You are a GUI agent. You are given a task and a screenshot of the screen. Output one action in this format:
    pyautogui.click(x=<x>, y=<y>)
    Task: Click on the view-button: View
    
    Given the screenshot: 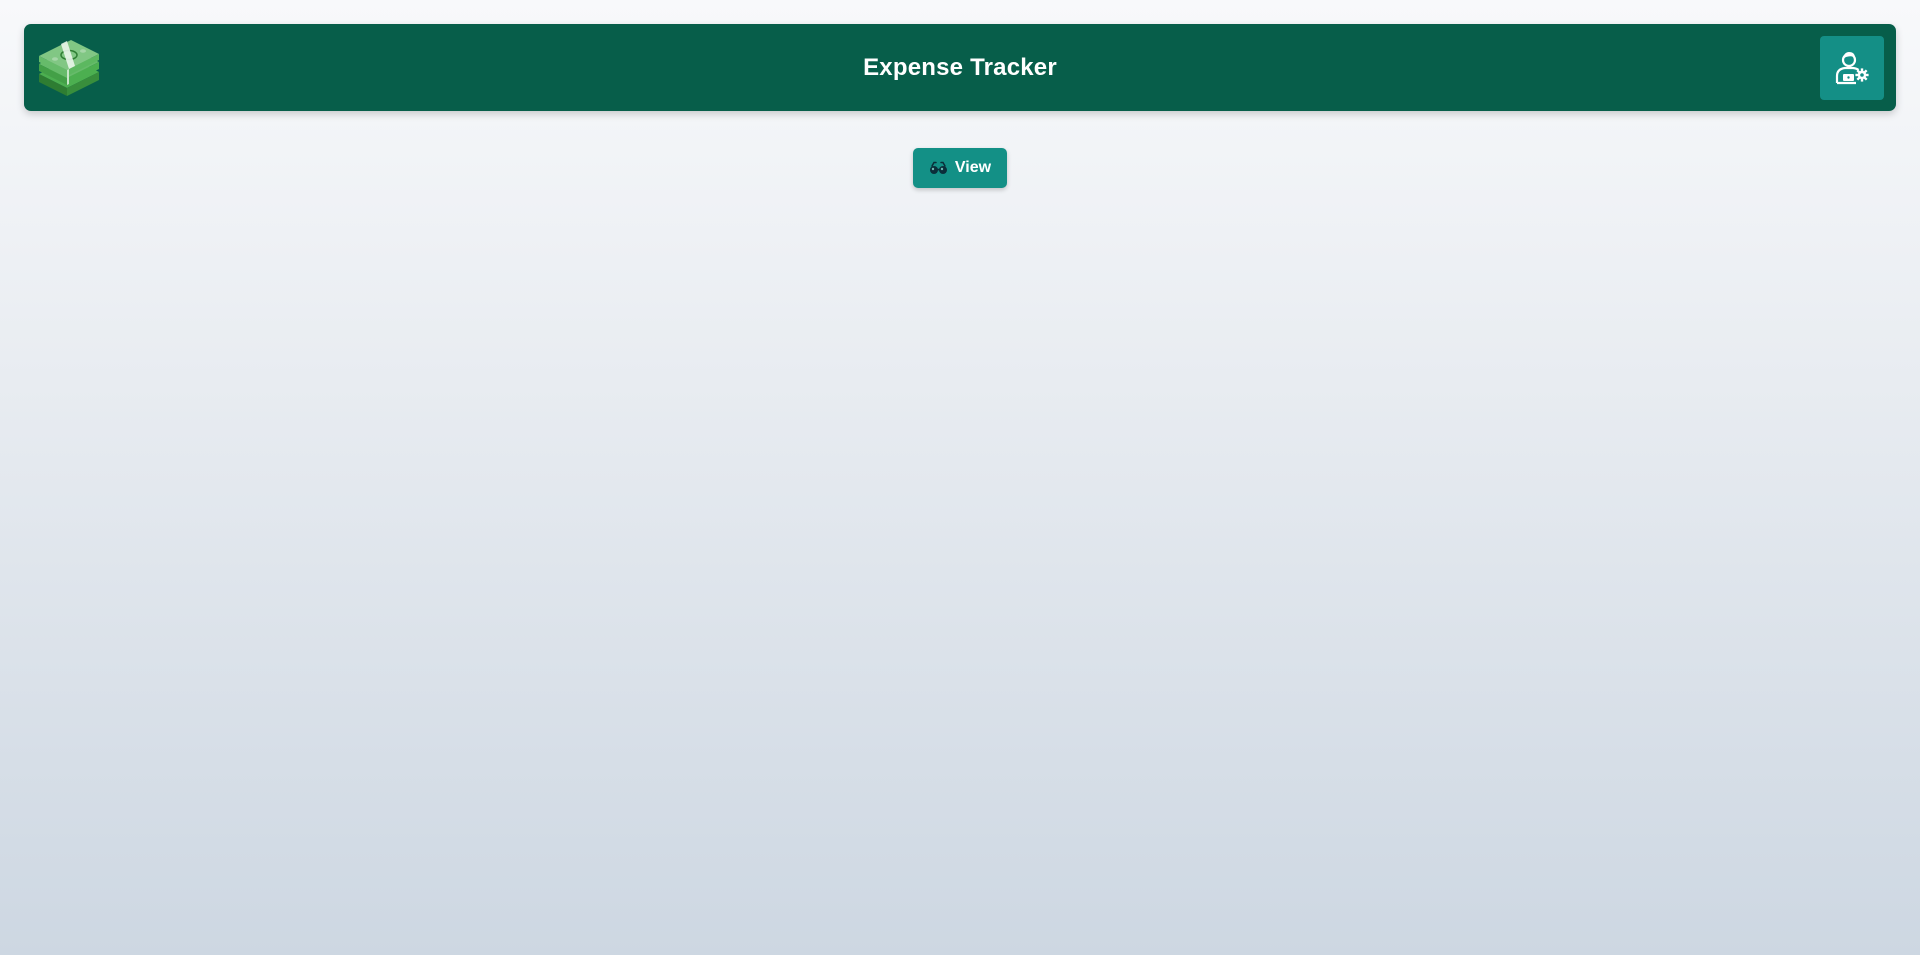 What is the action you would take?
    pyautogui.click(x=960, y=168)
    